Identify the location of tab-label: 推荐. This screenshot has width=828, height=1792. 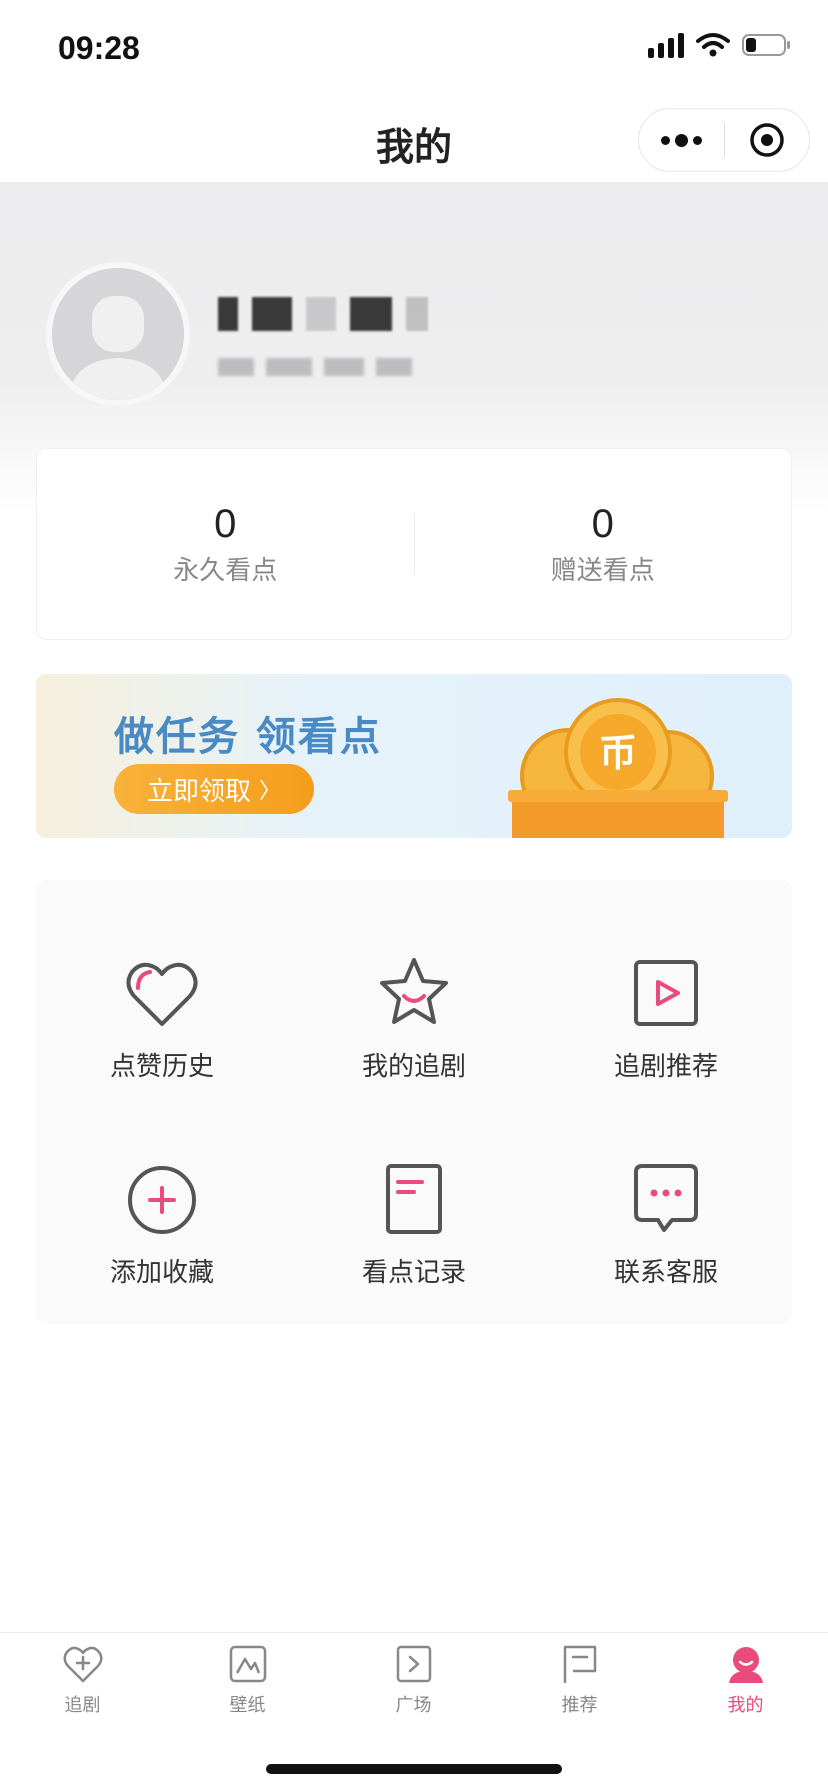
(579, 1705).